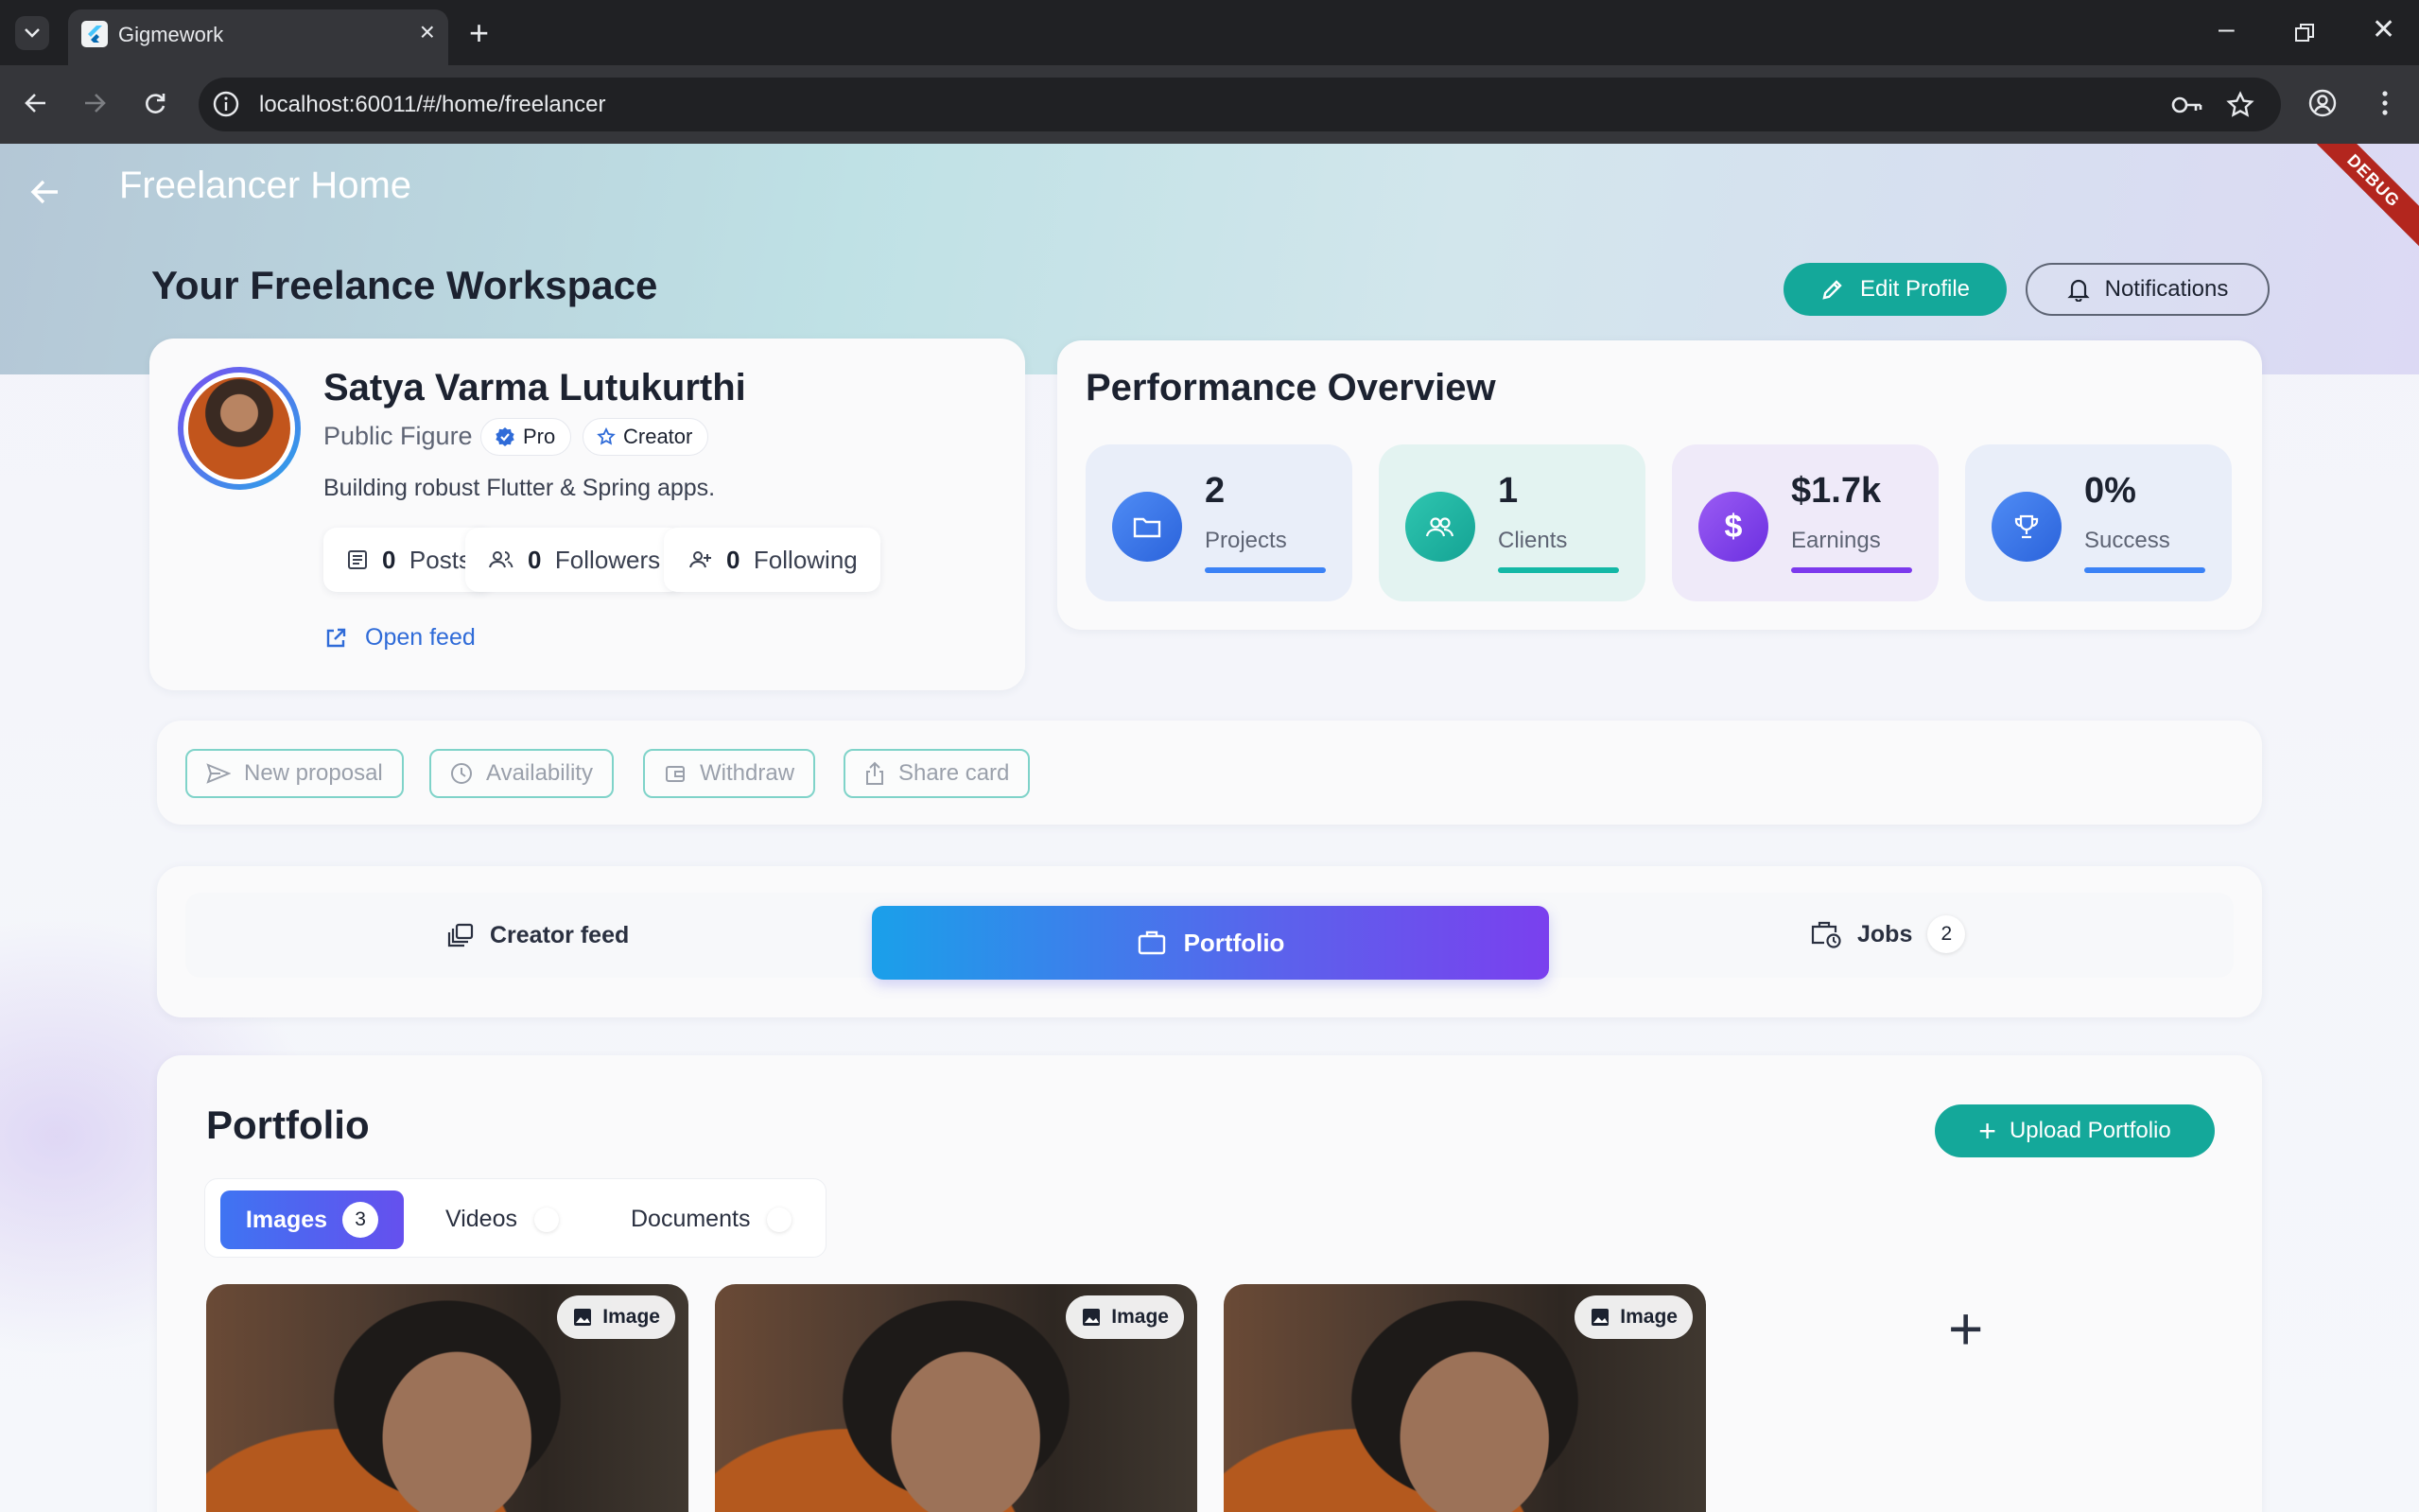 This screenshot has height=1512, width=2419. I want to click on address-bar: localhost:60011/#/home/freelancer, so click(1240, 104).